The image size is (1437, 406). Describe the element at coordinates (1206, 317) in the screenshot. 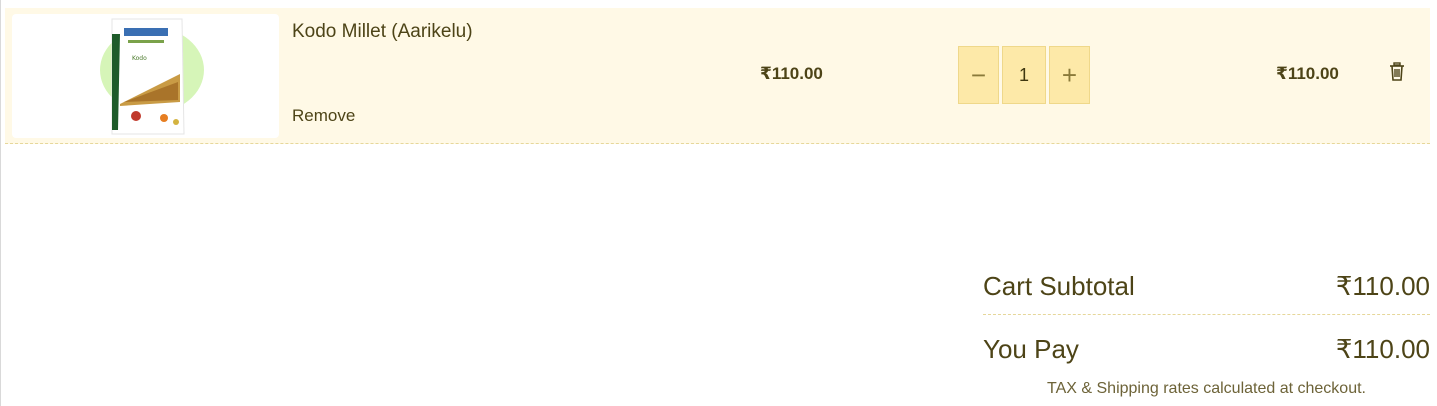

I see `cart-summary: Cart Subtotal ₹110.00 You Pay ₹110.00` at that location.